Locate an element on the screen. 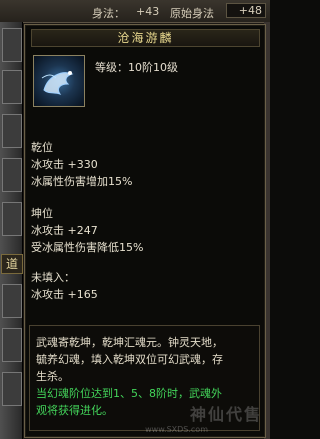 The width and height of the screenshot is (320, 439). qian-head: 乾位 is located at coordinates (42, 147).